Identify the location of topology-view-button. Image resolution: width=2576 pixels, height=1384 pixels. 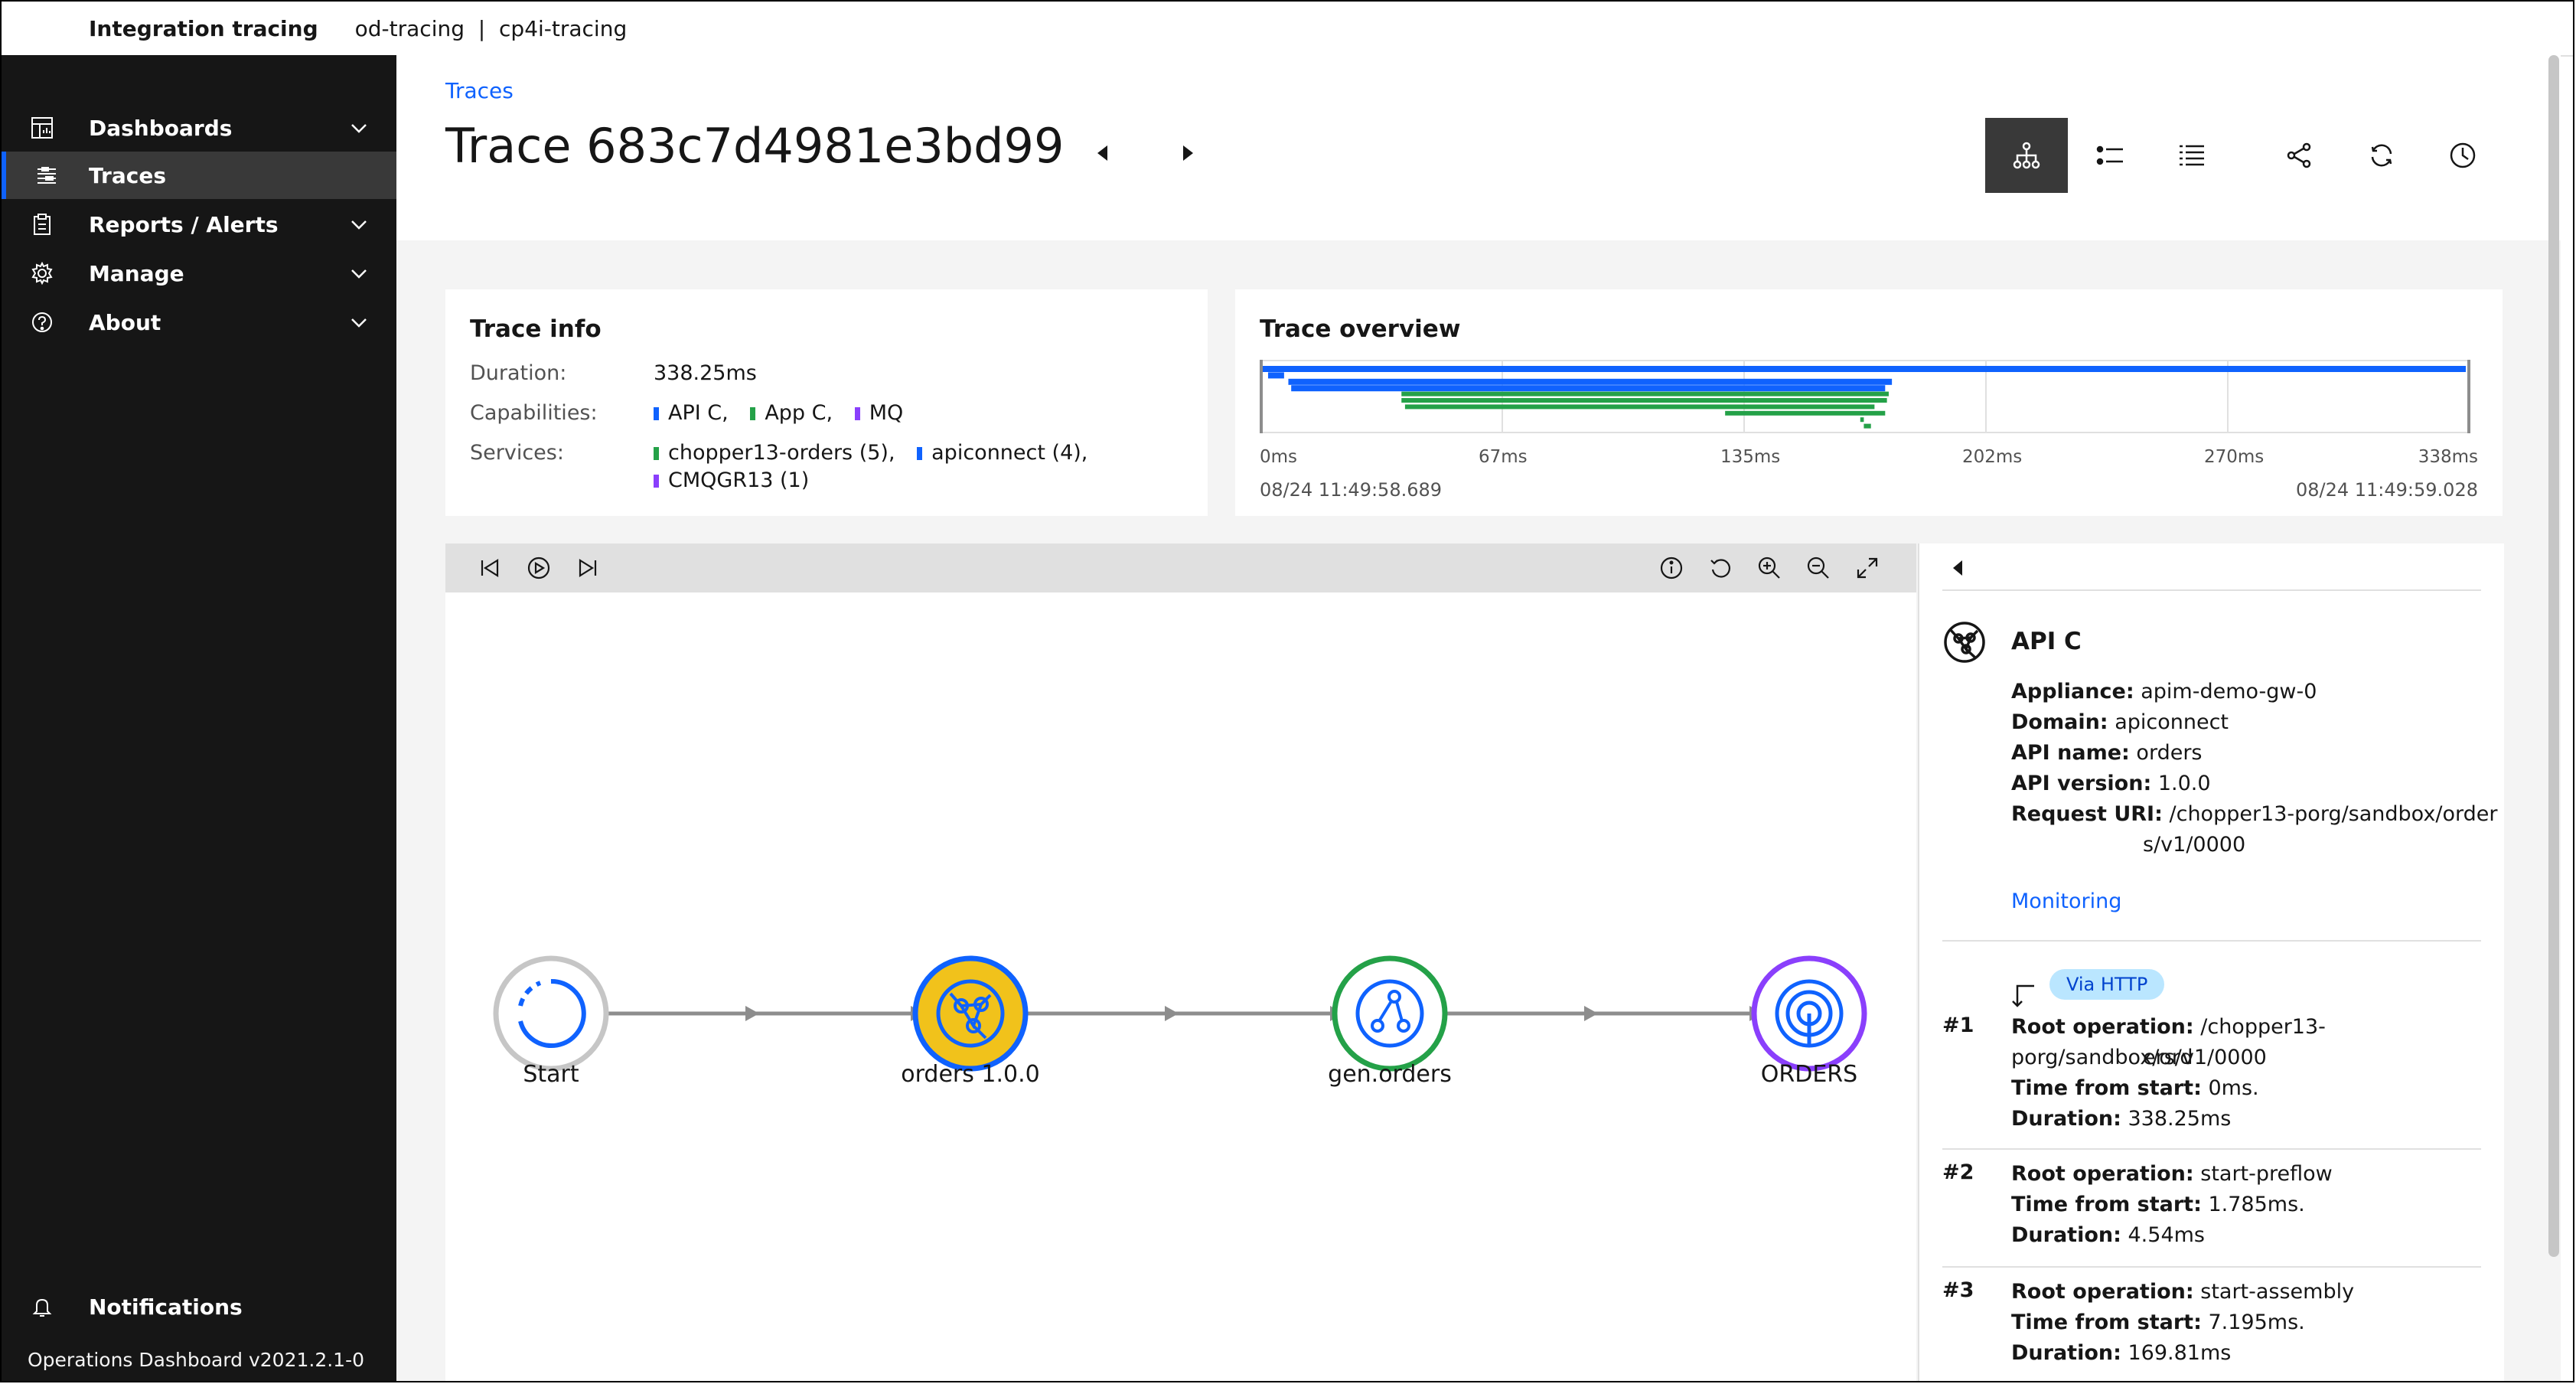
(2026, 155).